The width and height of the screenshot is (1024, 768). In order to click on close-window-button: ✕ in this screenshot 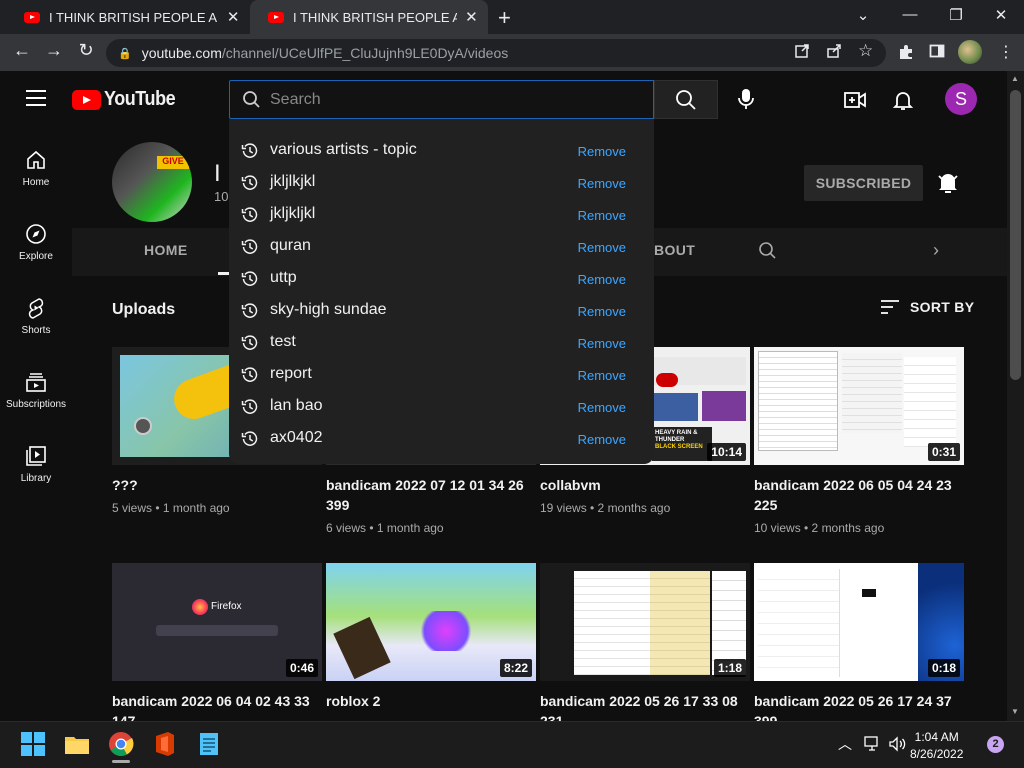, I will do `click(1001, 15)`.